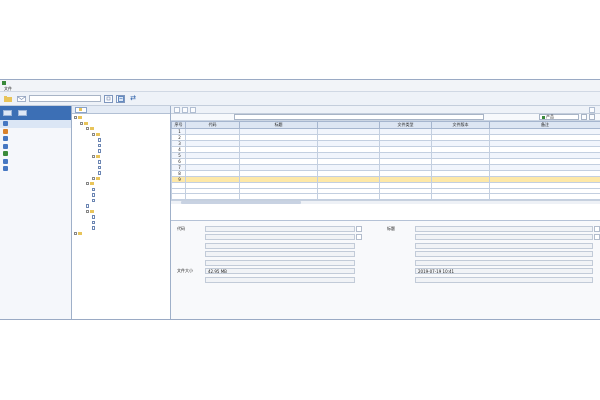 Image resolution: width=600 pixels, height=400 pixels. Describe the element at coordinates (65, 98) in the screenshot. I see `search-input` at that location.